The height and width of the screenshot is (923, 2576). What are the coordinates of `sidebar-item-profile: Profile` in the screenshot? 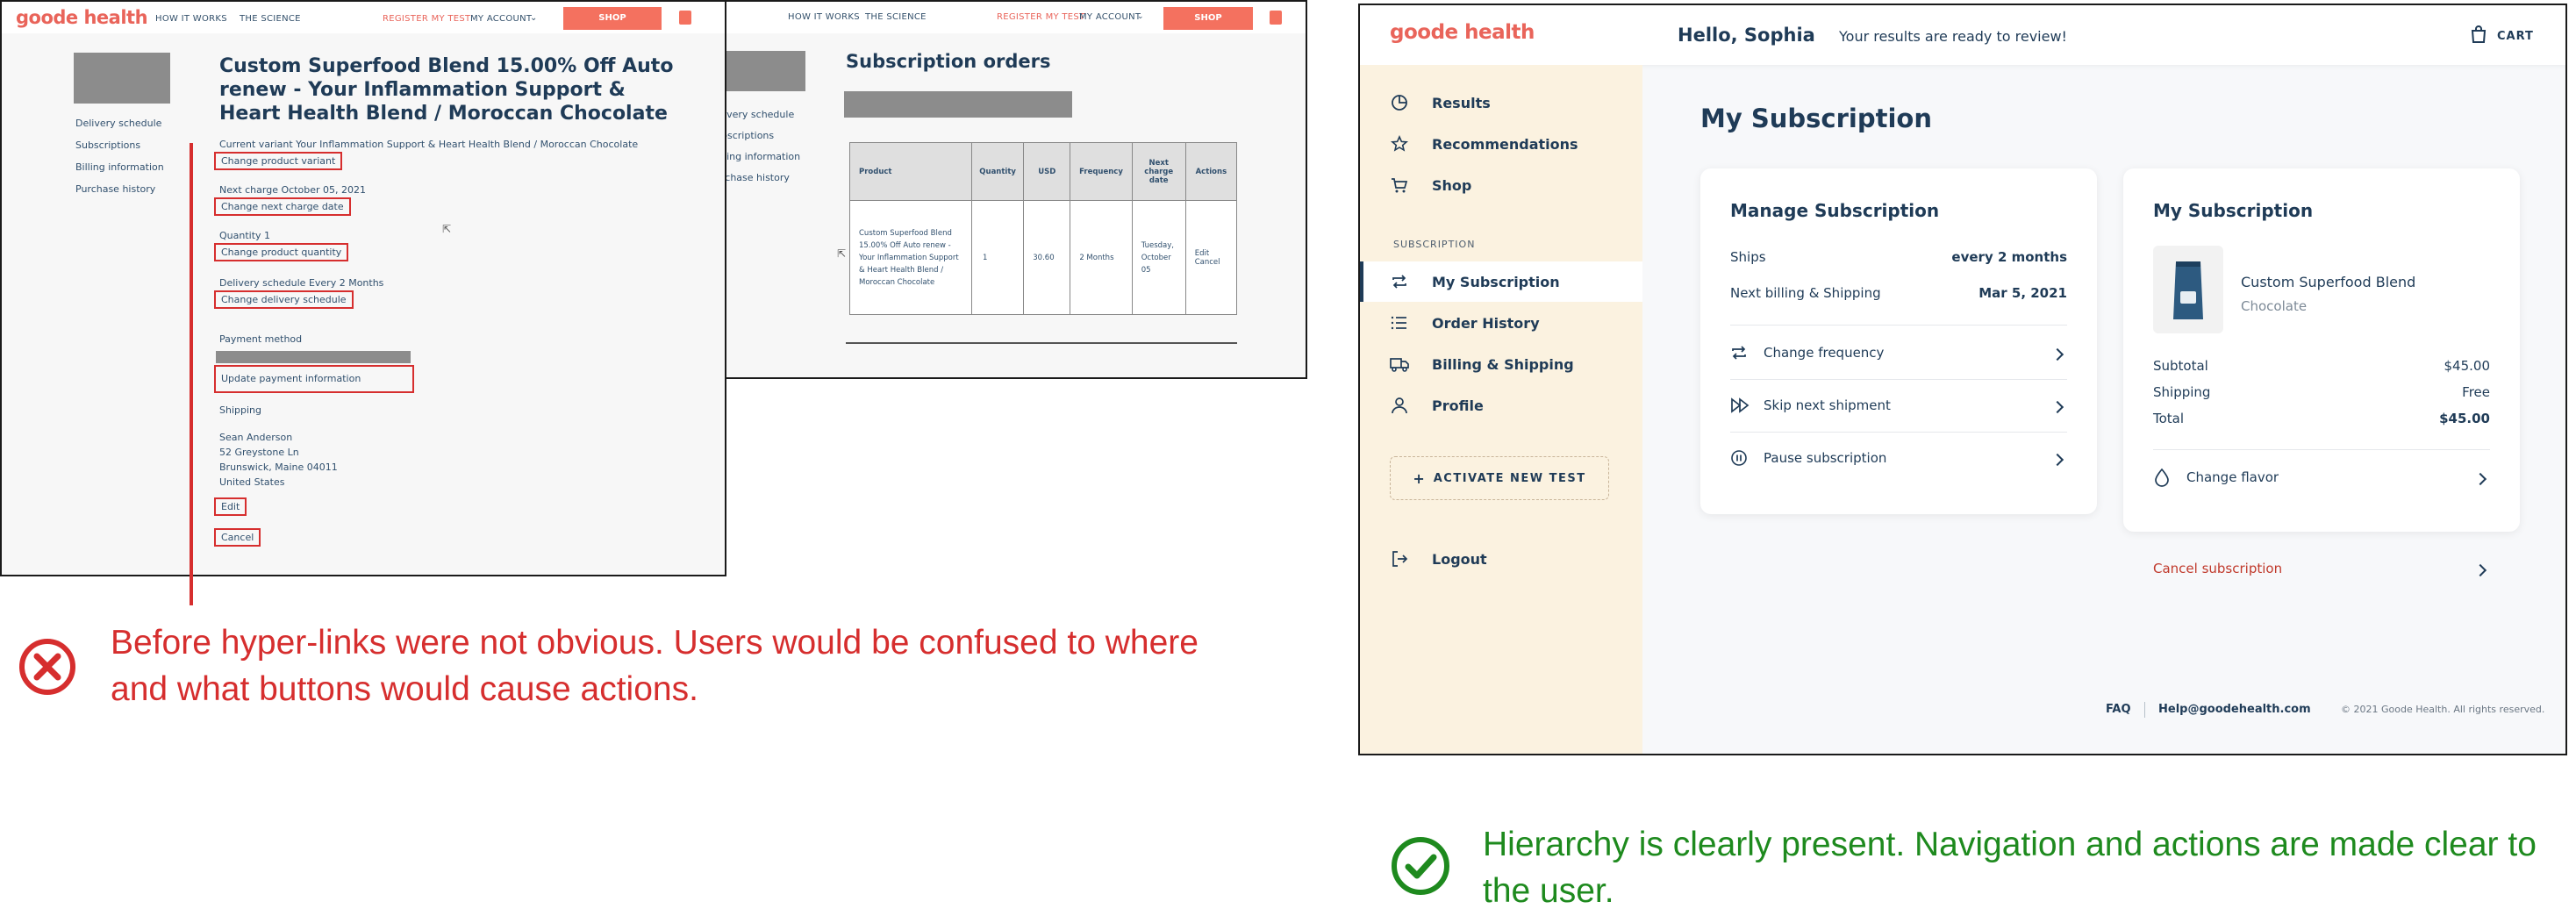 It's located at (1500, 405).